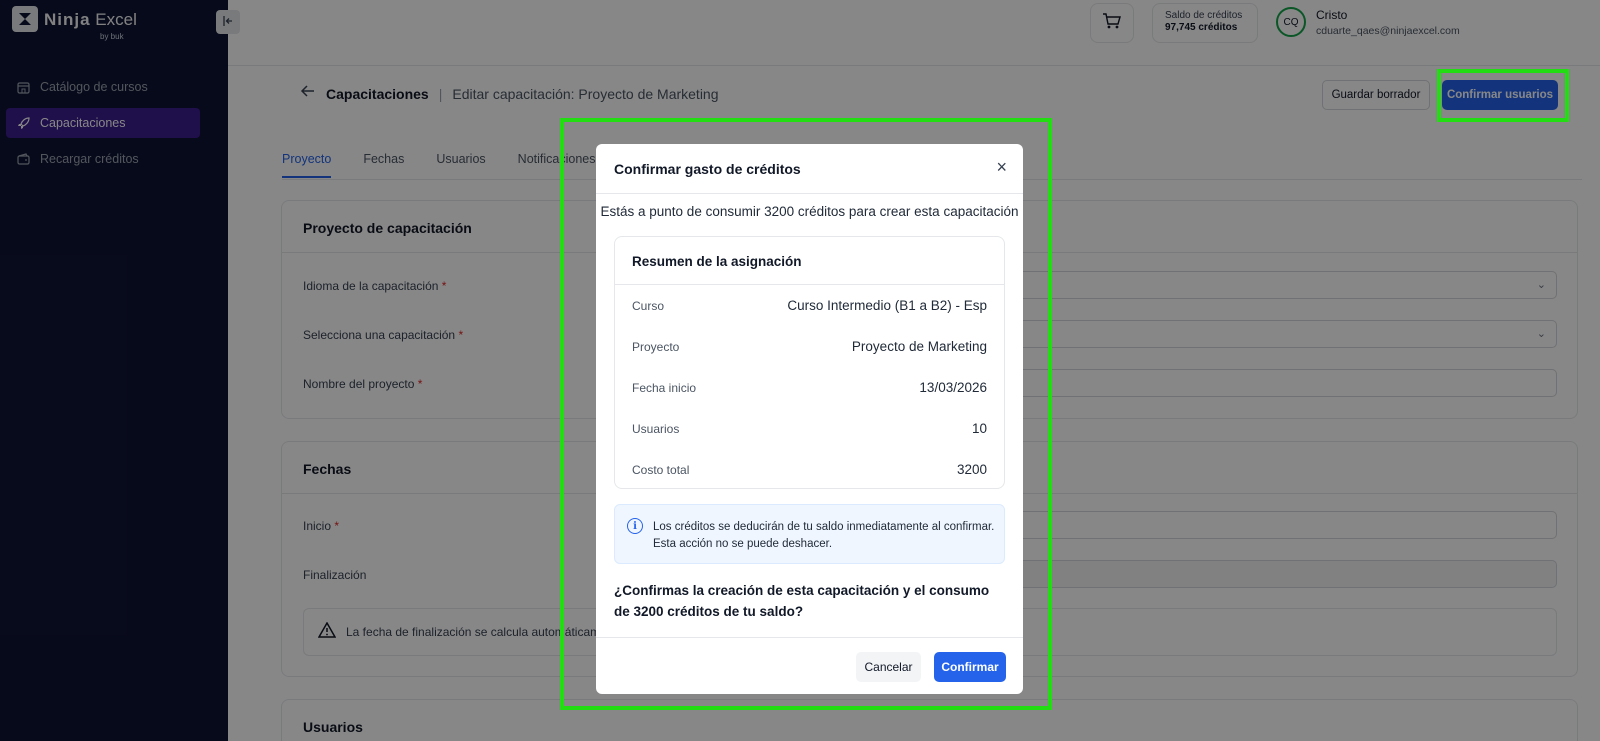 Image resolution: width=1600 pixels, height=741 pixels. What do you see at coordinates (888, 667) in the screenshot?
I see `cancel-button: Cancelar` at bounding box center [888, 667].